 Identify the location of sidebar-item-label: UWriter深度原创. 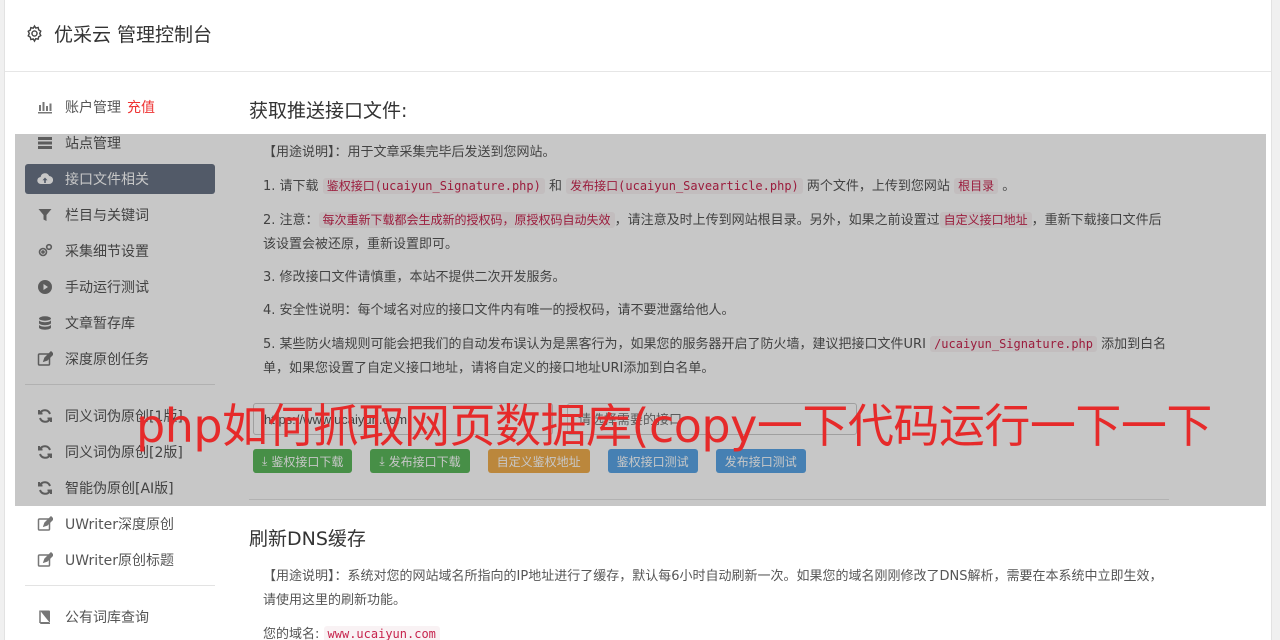
(119, 525).